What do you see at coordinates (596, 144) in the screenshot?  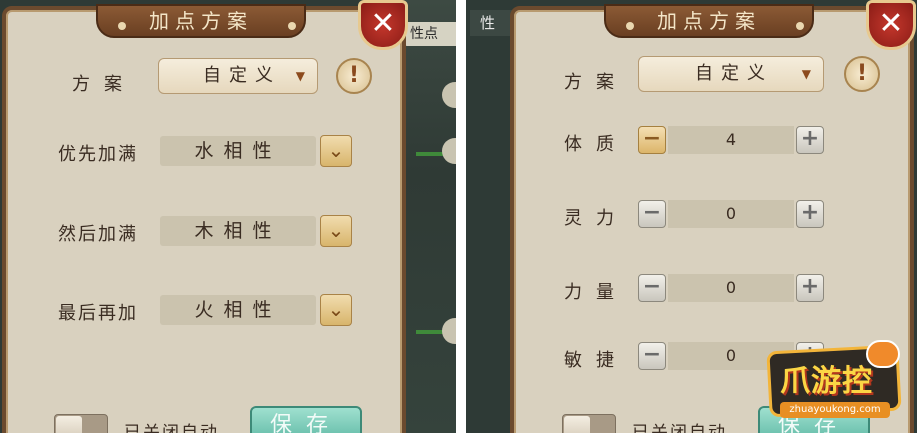 I see `stat-label: 体质` at bounding box center [596, 144].